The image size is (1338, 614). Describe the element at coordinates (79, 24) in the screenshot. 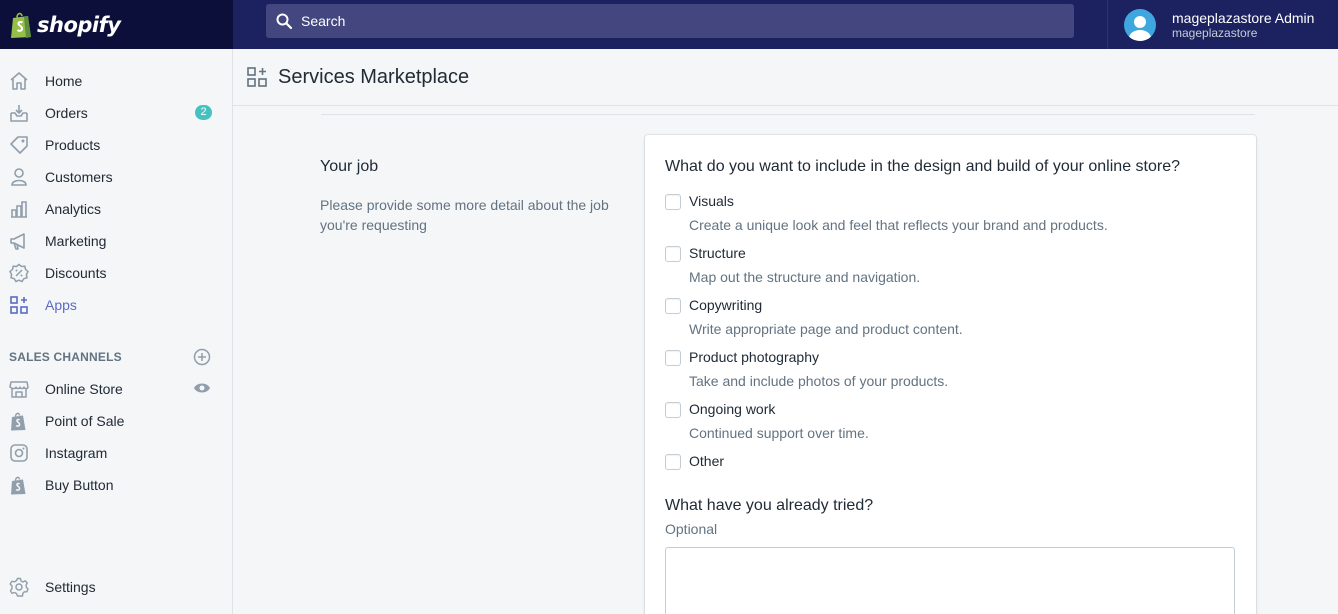

I see `brand-name: shopify` at that location.